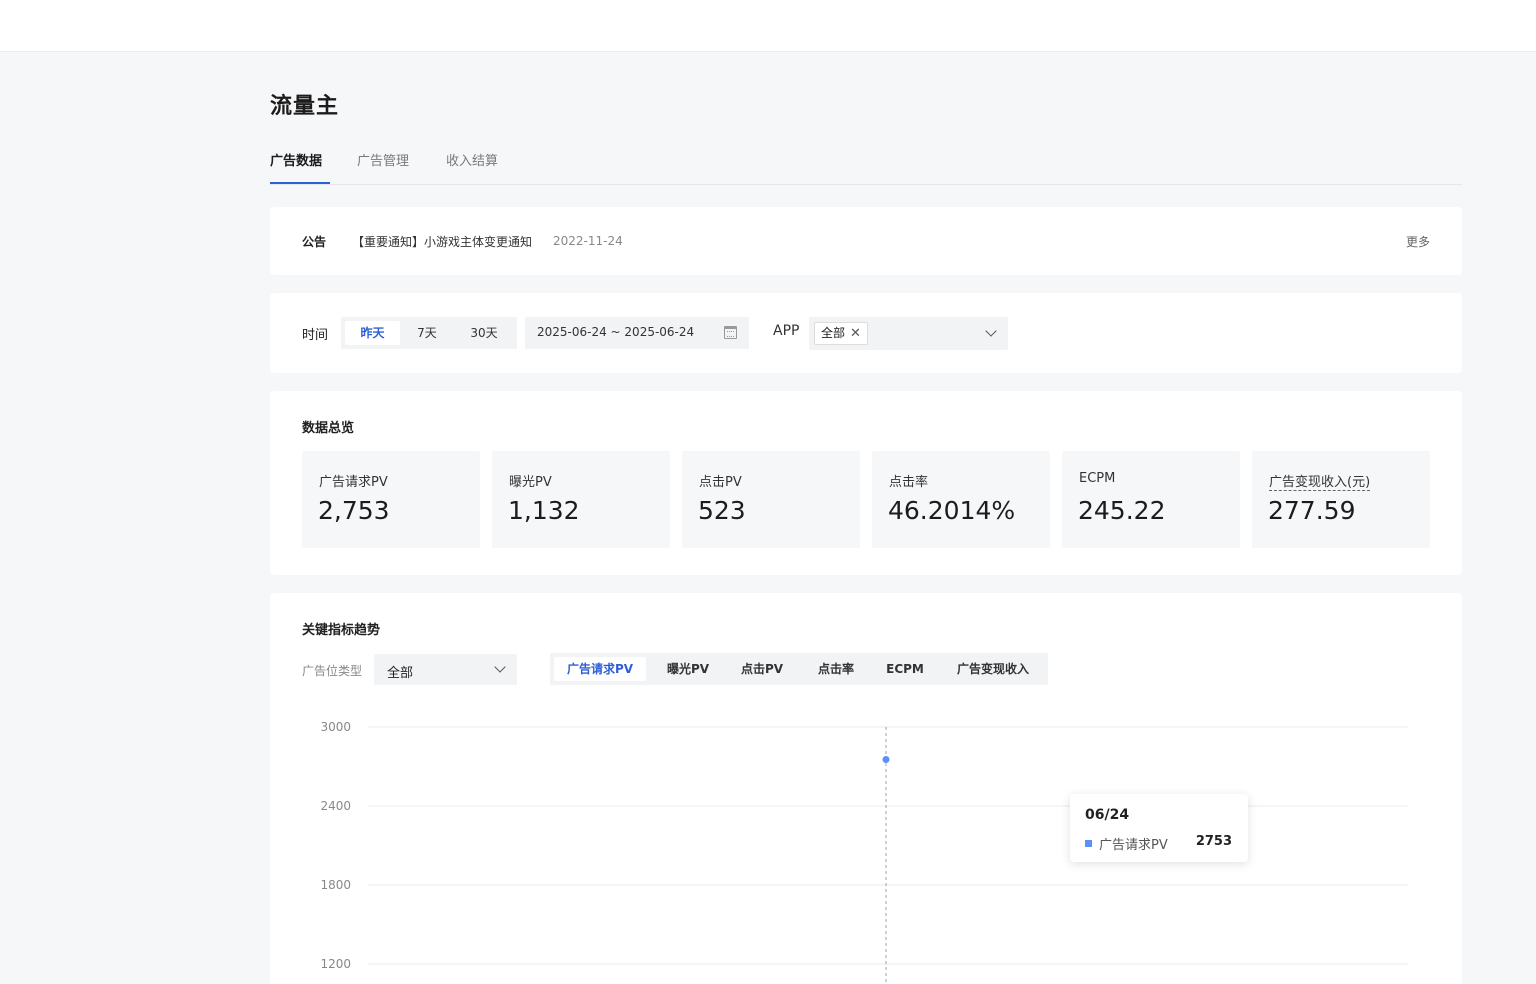 This screenshot has height=984, width=1536. I want to click on y-tick-label: 2400, so click(335, 806).